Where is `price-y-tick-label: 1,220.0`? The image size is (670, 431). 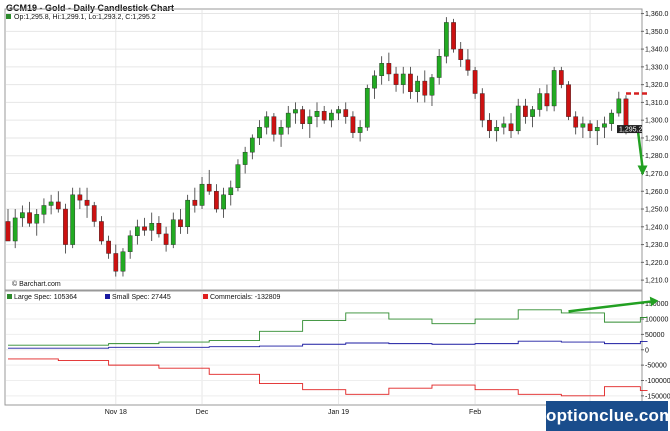
price-y-tick-label: 1,220.0 is located at coordinates (656, 263).